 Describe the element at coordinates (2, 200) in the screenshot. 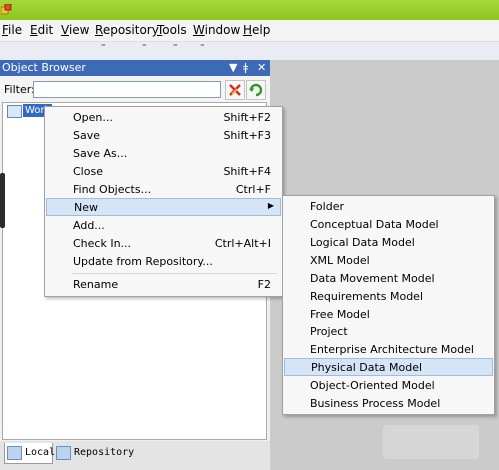

I see `side-dock-handle` at that location.